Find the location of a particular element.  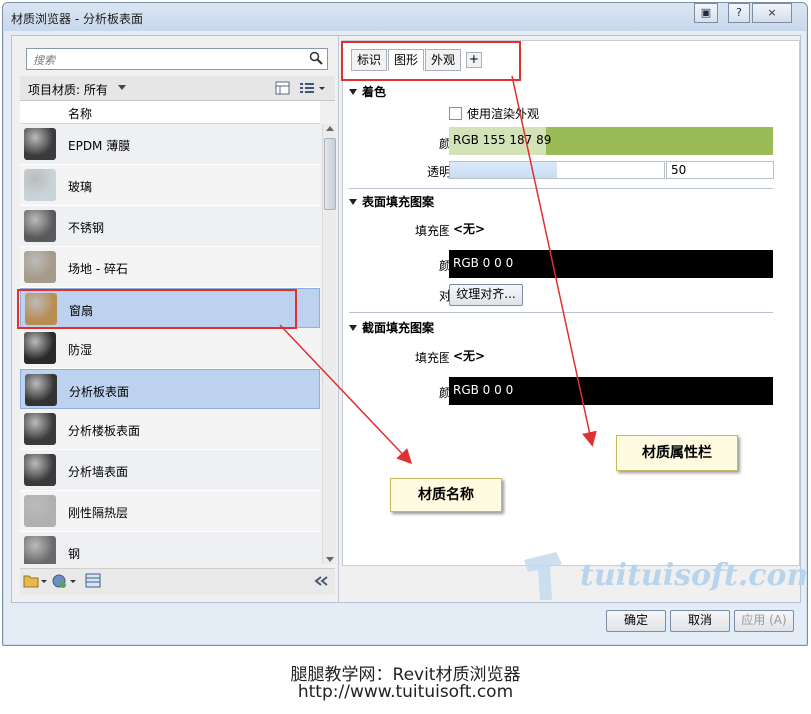

arrow-to-name is located at coordinates (346, 394).